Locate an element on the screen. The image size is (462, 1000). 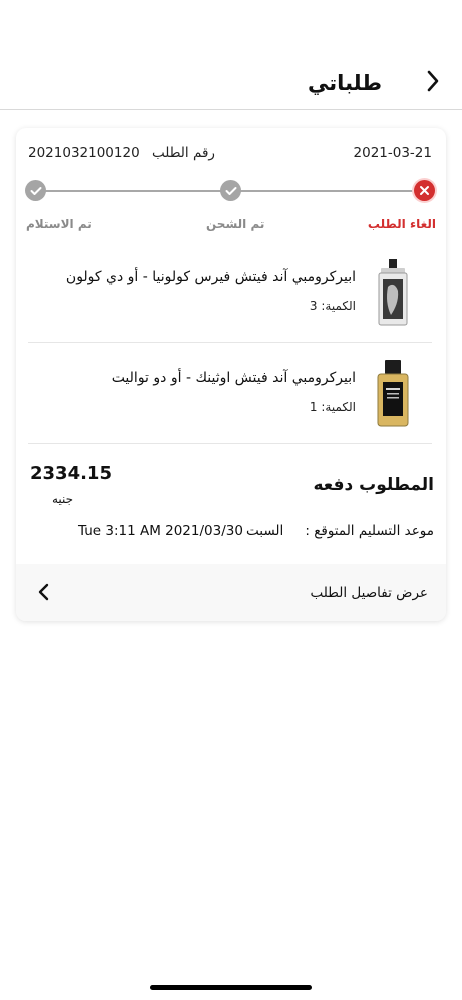
view-order-details-button: عرض تفاصيل الطلب is located at coordinates (231, 592).